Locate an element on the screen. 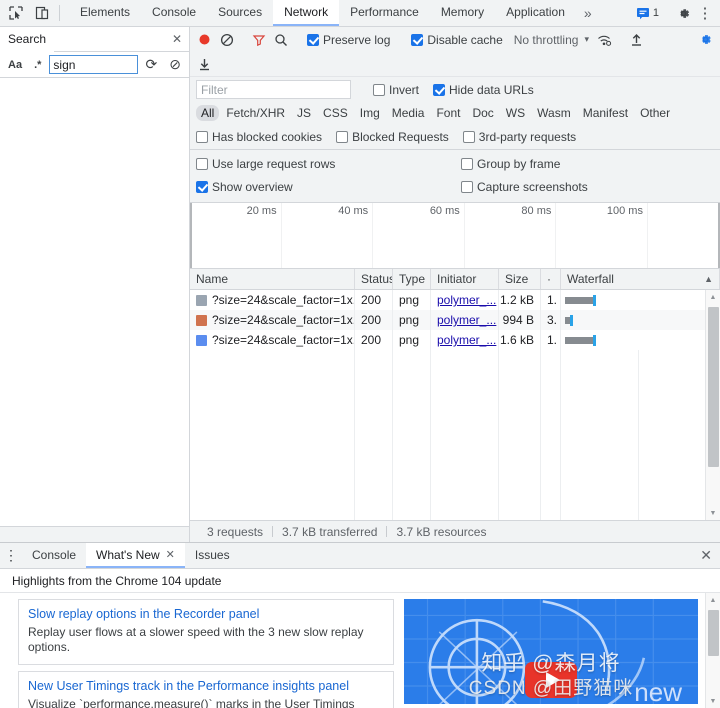 The image size is (720, 708). tab-console: Console is located at coordinates (174, 13).